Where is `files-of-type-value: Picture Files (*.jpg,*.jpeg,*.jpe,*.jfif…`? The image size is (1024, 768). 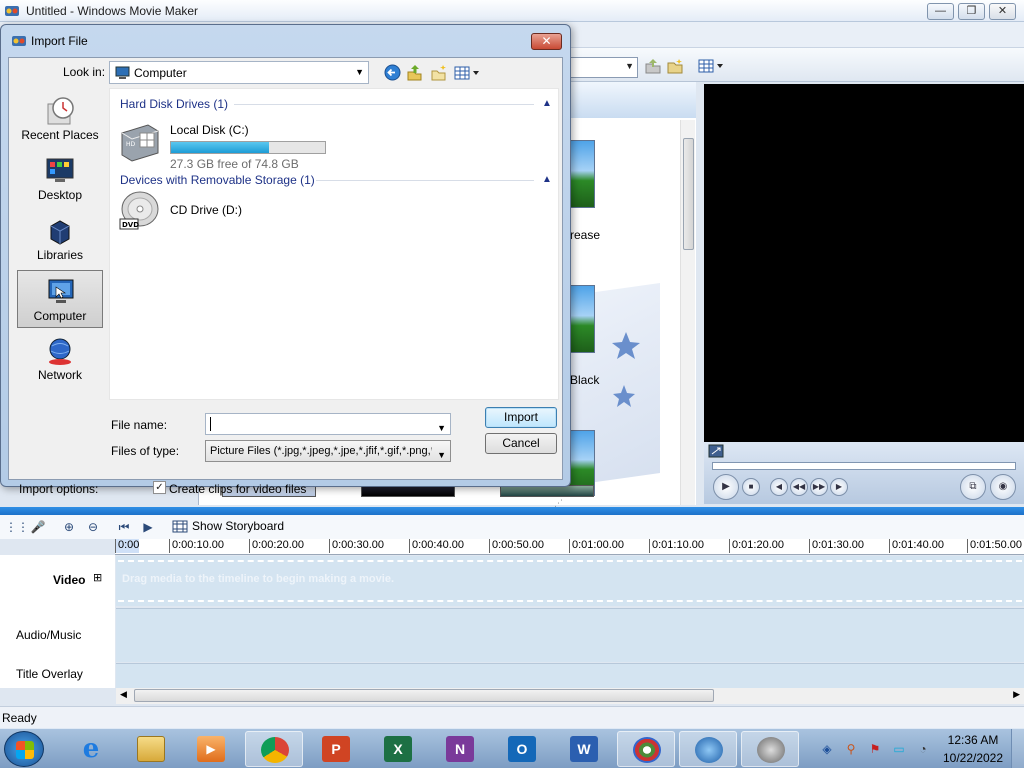
files-of-type-value: Picture Files (*.jpg,*.jpeg,*.jpe,*.jfif… is located at coordinates (321, 451).